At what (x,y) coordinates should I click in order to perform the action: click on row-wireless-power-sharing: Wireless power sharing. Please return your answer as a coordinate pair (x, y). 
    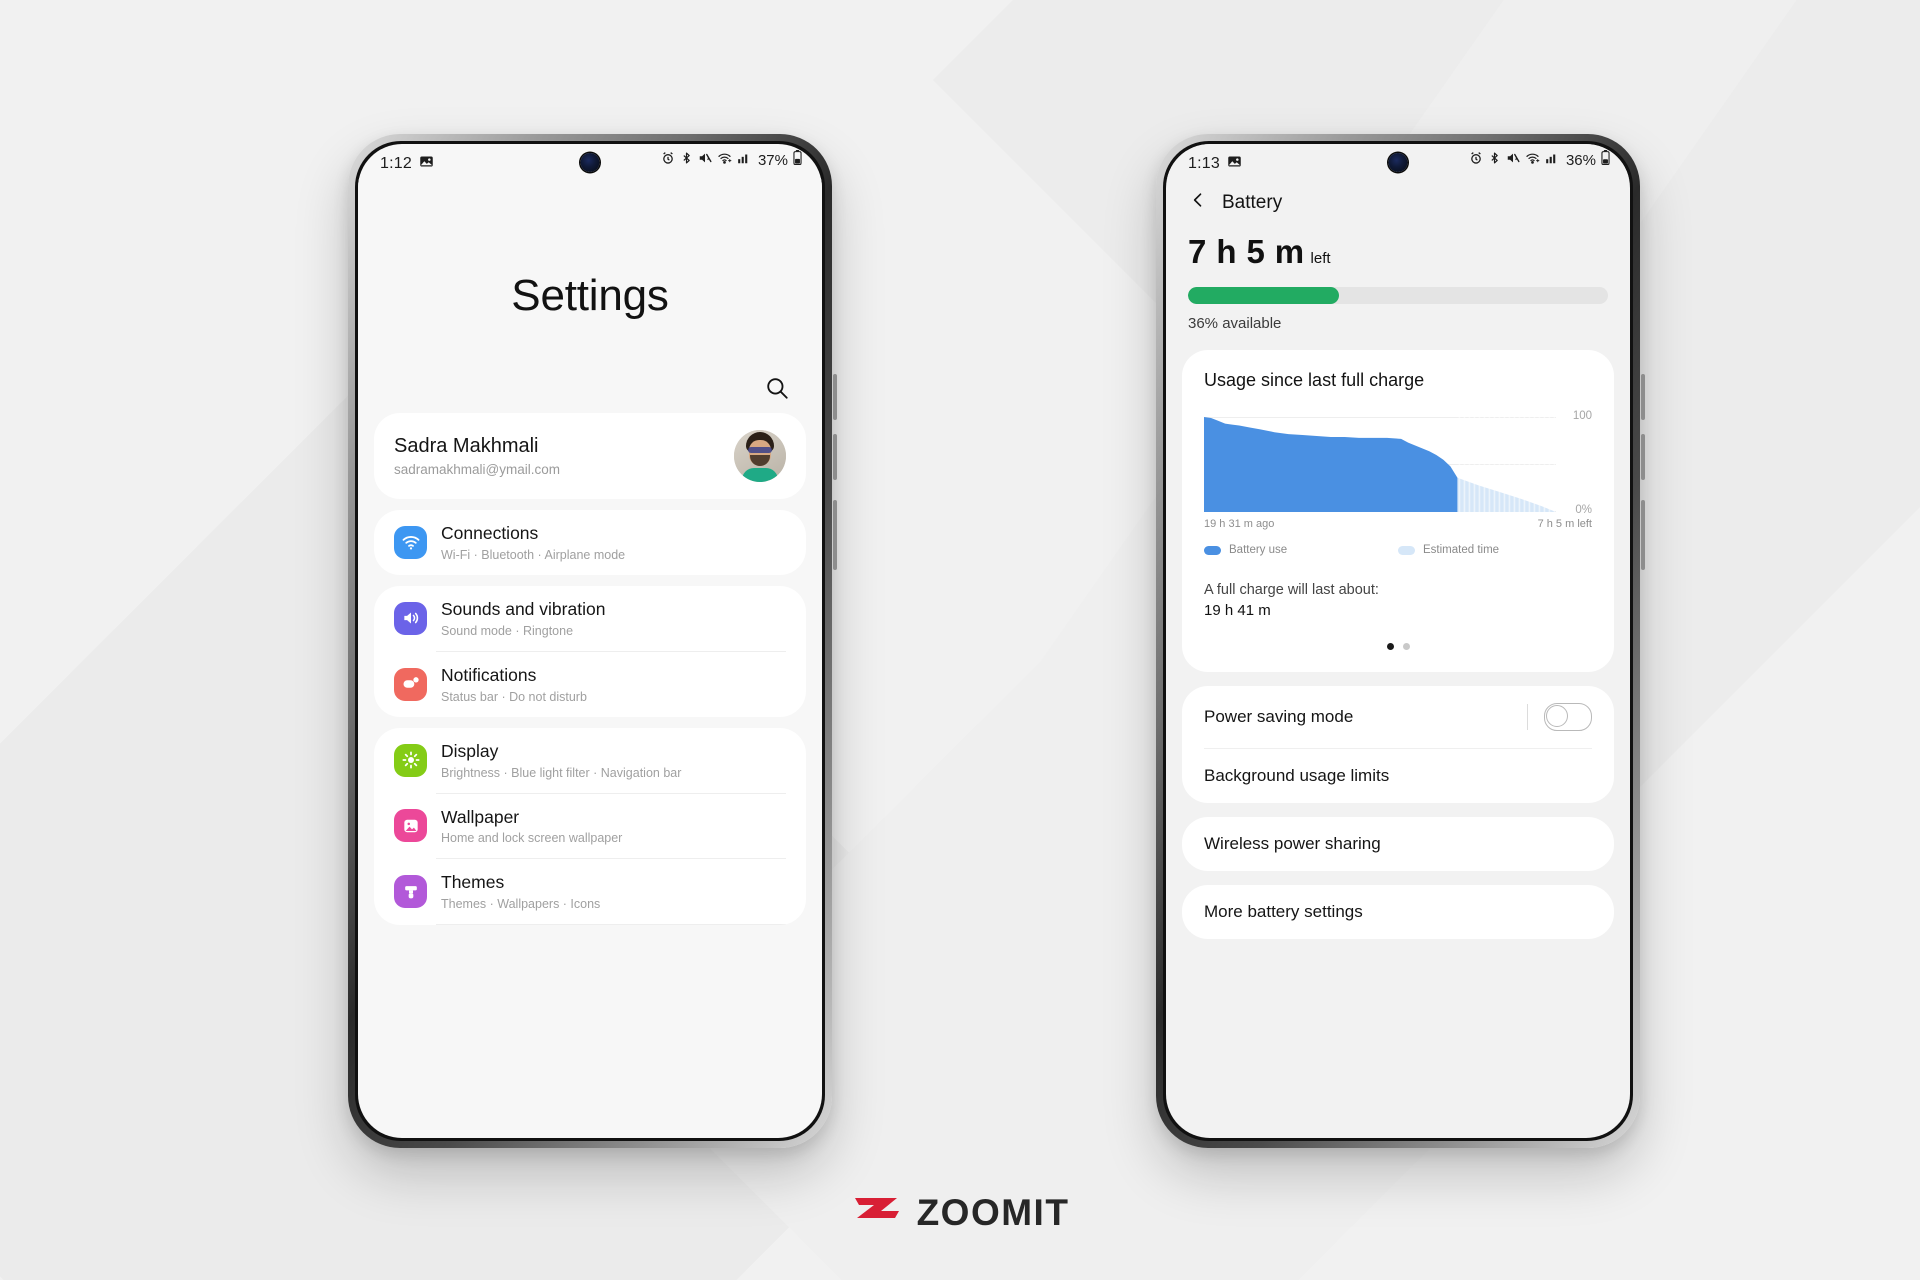
    Looking at the image, I should click on (1398, 844).